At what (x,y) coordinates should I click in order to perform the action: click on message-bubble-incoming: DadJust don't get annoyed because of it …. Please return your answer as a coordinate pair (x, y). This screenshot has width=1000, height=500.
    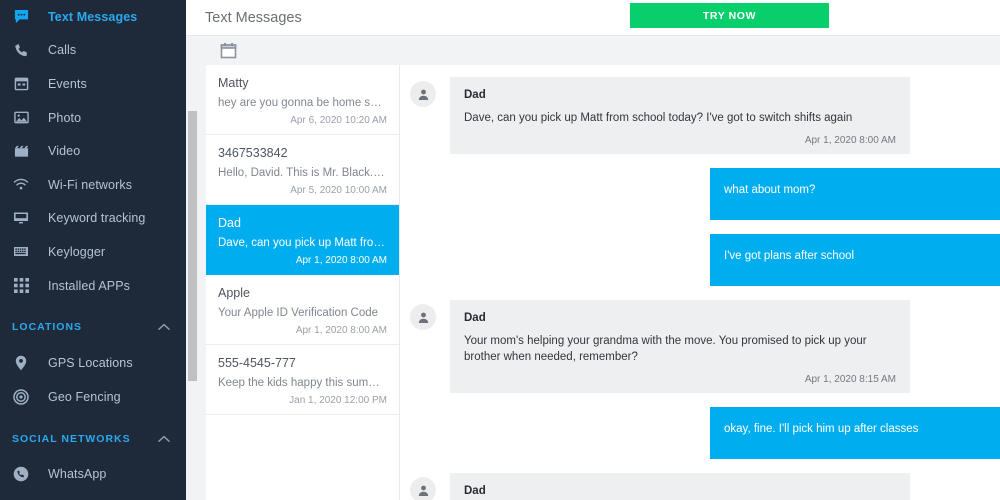
    Looking at the image, I should click on (680, 486).